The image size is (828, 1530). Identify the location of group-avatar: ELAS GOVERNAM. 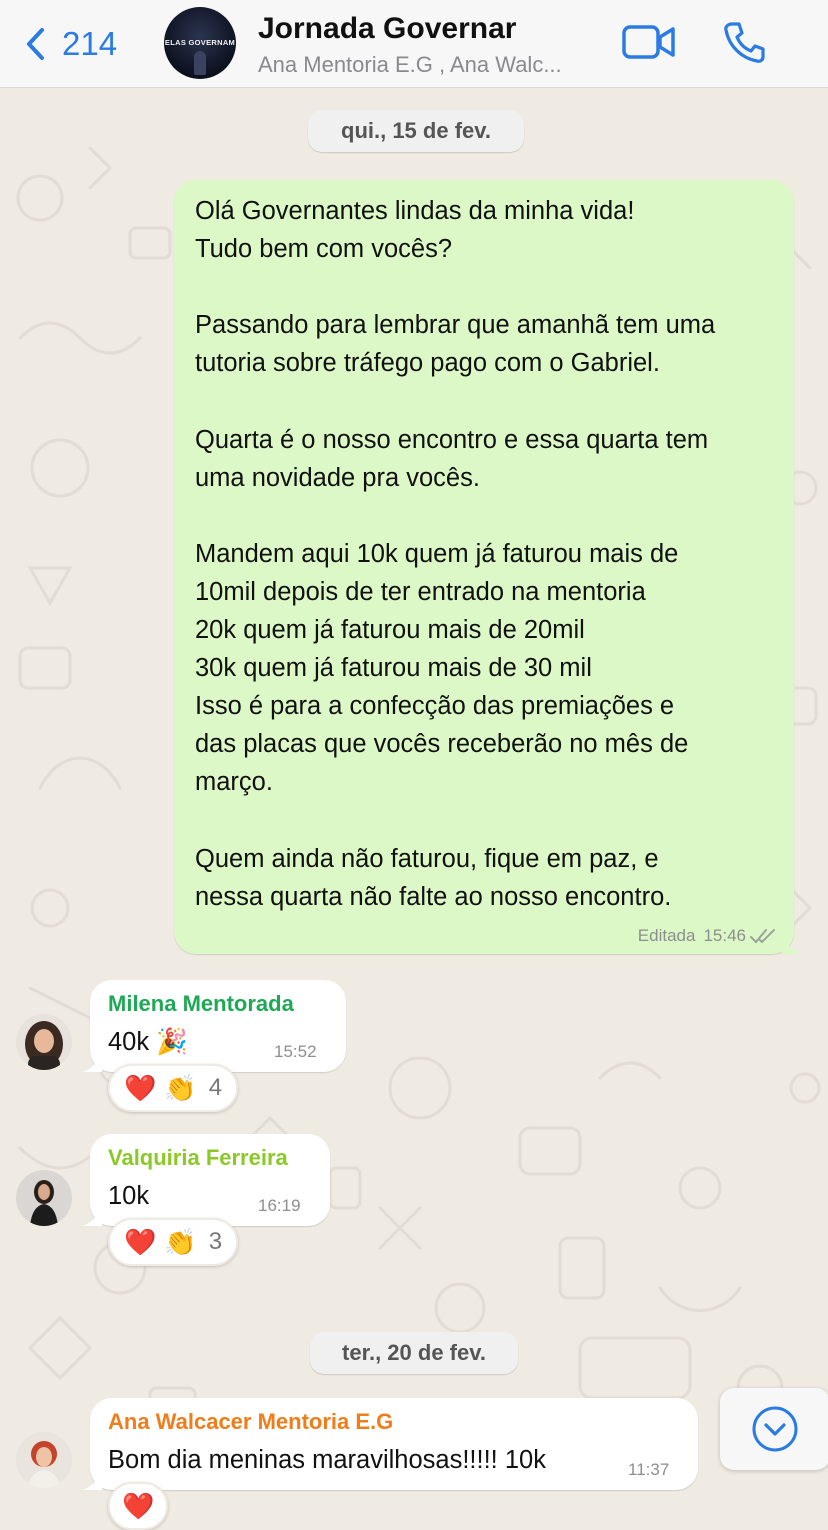
(200, 43).